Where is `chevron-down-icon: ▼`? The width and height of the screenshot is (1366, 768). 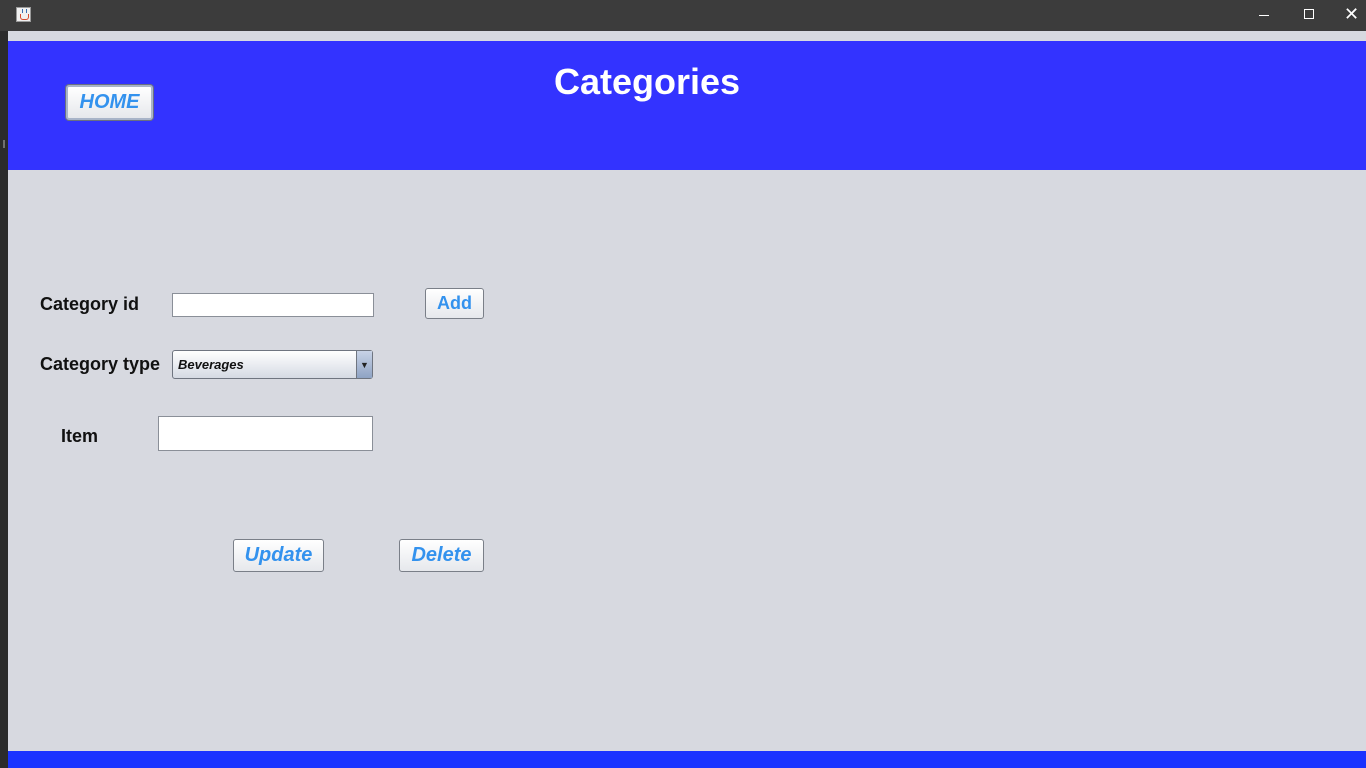 chevron-down-icon: ▼ is located at coordinates (364, 364).